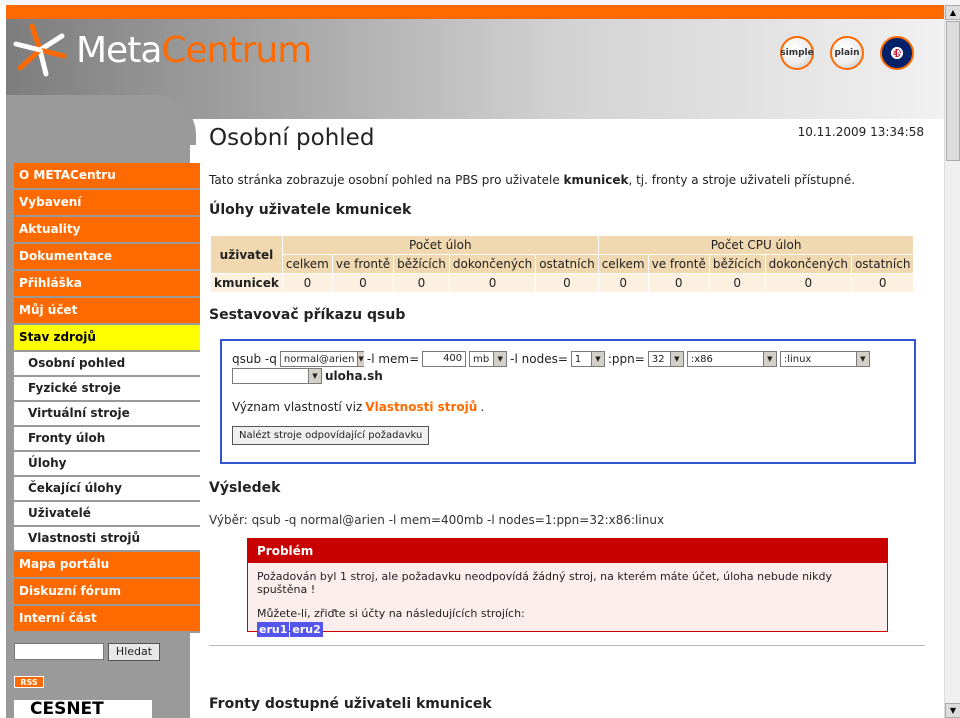 The height and width of the screenshot is (718, 960). I want to click on nodes-select: 1 ▼, so click(587, 359).